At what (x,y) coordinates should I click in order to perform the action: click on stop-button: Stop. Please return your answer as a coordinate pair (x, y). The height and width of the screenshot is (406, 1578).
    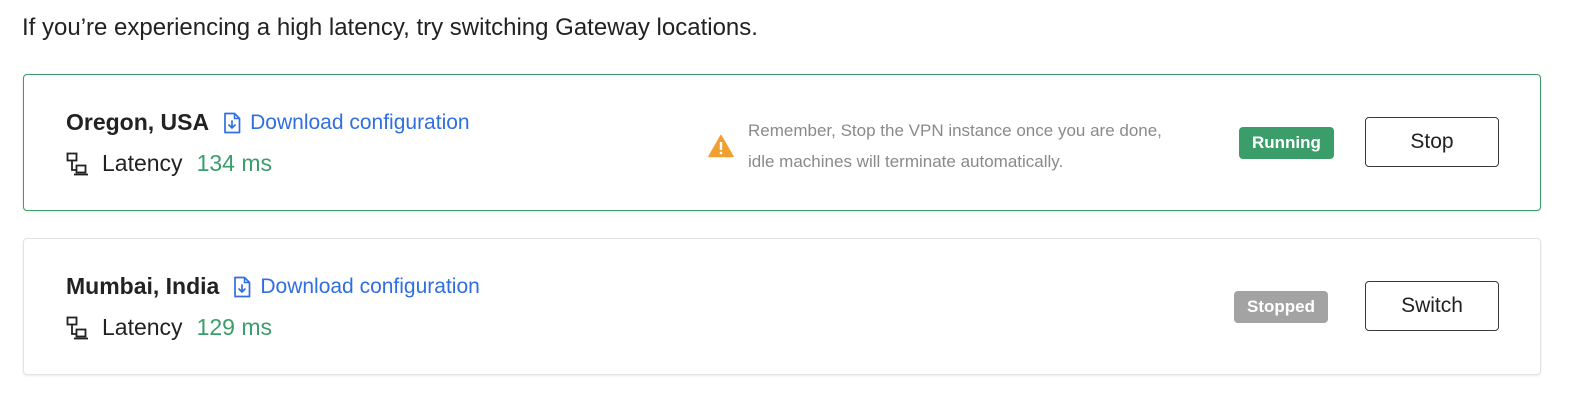
    Looking at the image, I should click on (1432, 142).